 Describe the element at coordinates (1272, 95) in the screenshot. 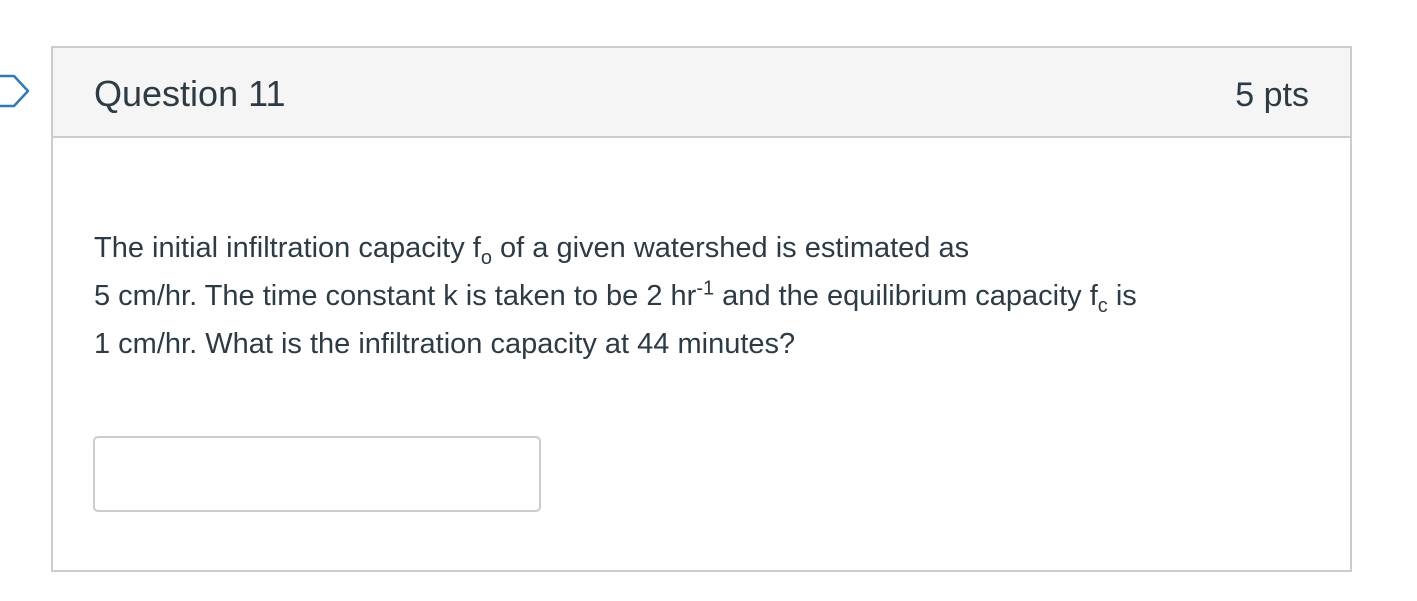

I see `question-points: 5 pts` at that location.